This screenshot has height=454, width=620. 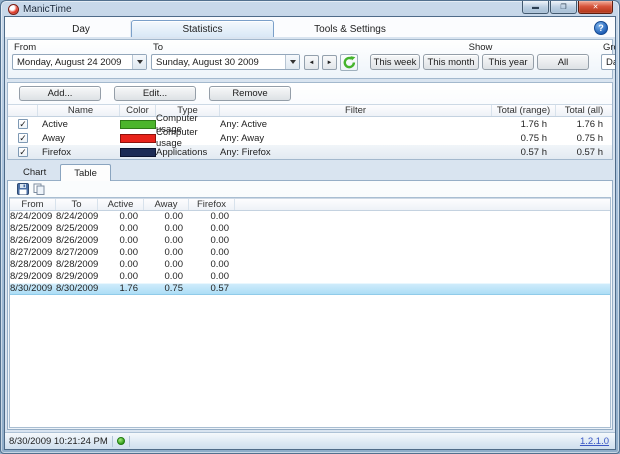 What do you see at coordinates (138, 110) in the screenshot?
I see `column-header-color: Color` at bounding box center [138, 110].